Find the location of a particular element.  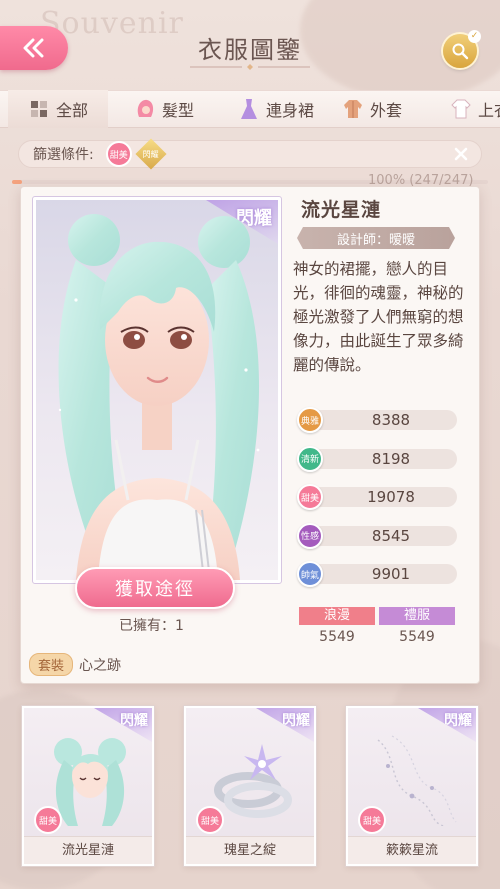

stat-row: 帥氣 9901 is located at coordinates (377, 574).